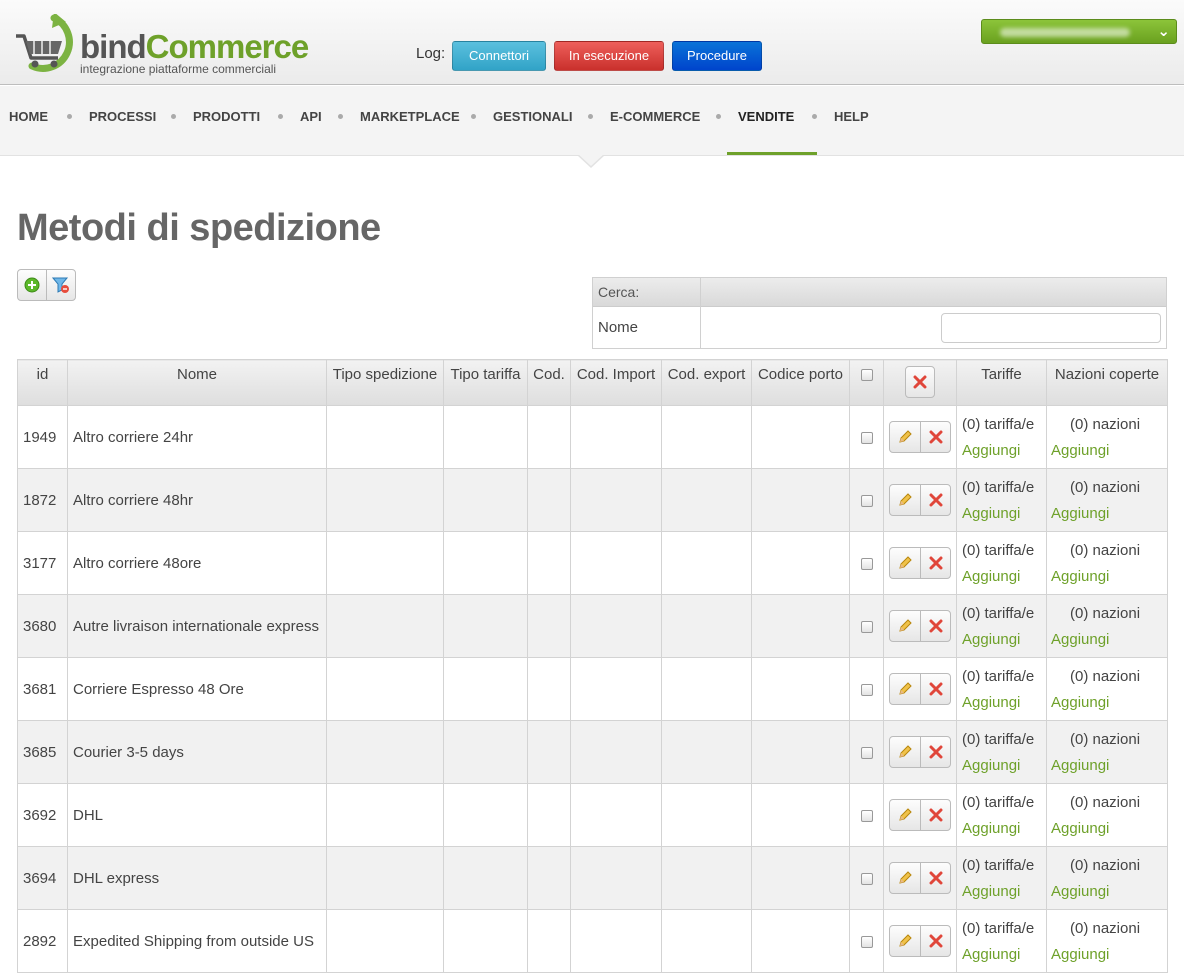 Image resolution: width=1184 pixels, height=973 pixels. What do you see at coordinates (1107, 941) in the screenshot?
I see `cell-nazioni: (0) nazioni Aggiungi` at bounding box center [1107, 941].